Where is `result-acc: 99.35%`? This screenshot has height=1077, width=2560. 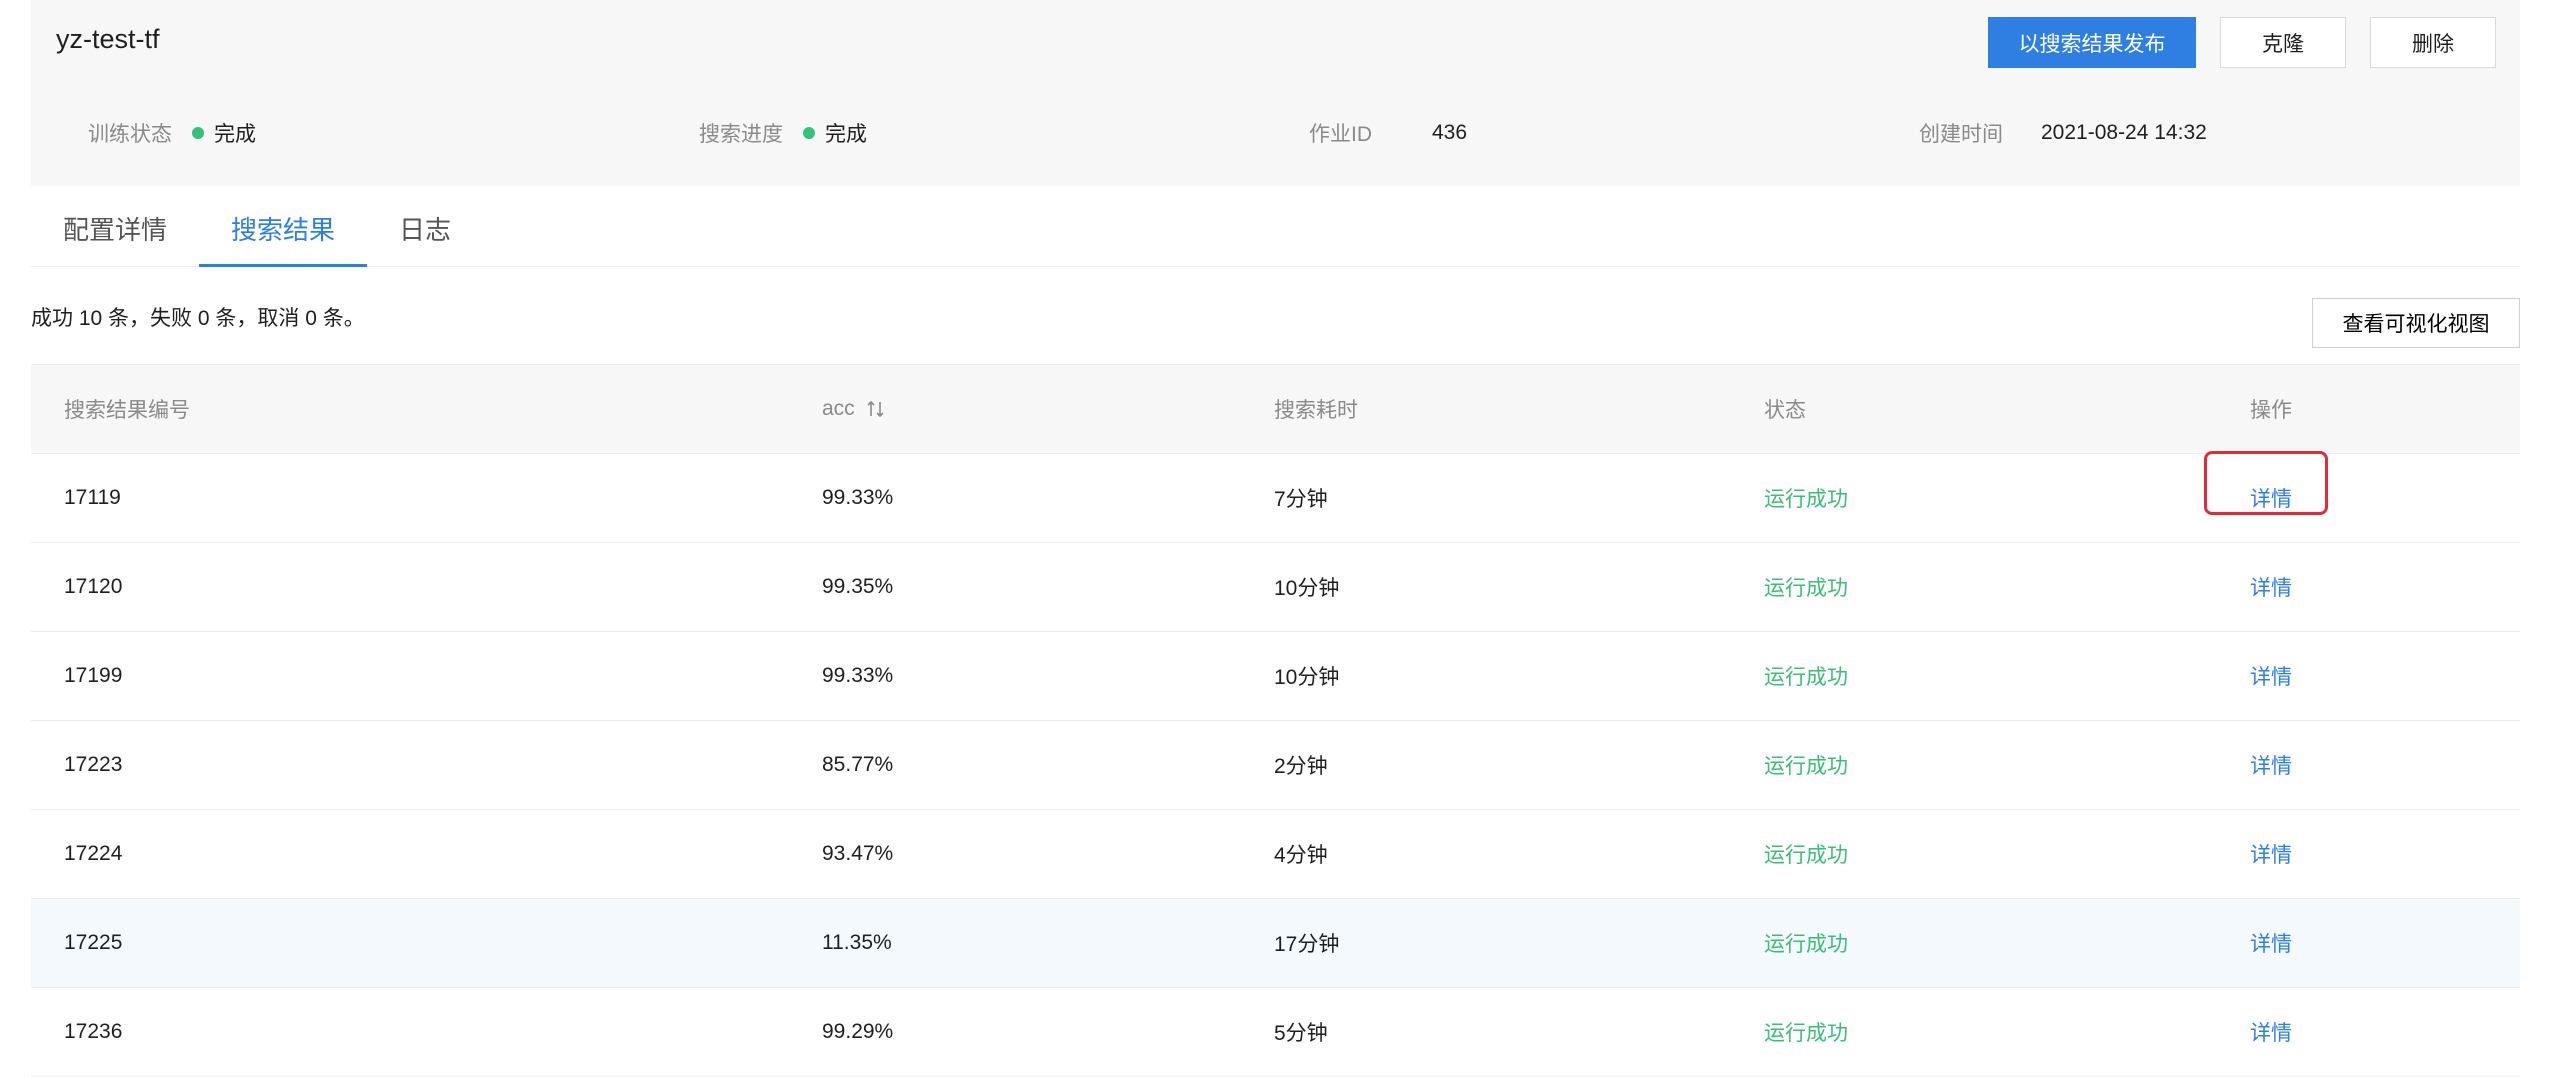
result-acc: 99.35% is located at coordinates (858, 586).